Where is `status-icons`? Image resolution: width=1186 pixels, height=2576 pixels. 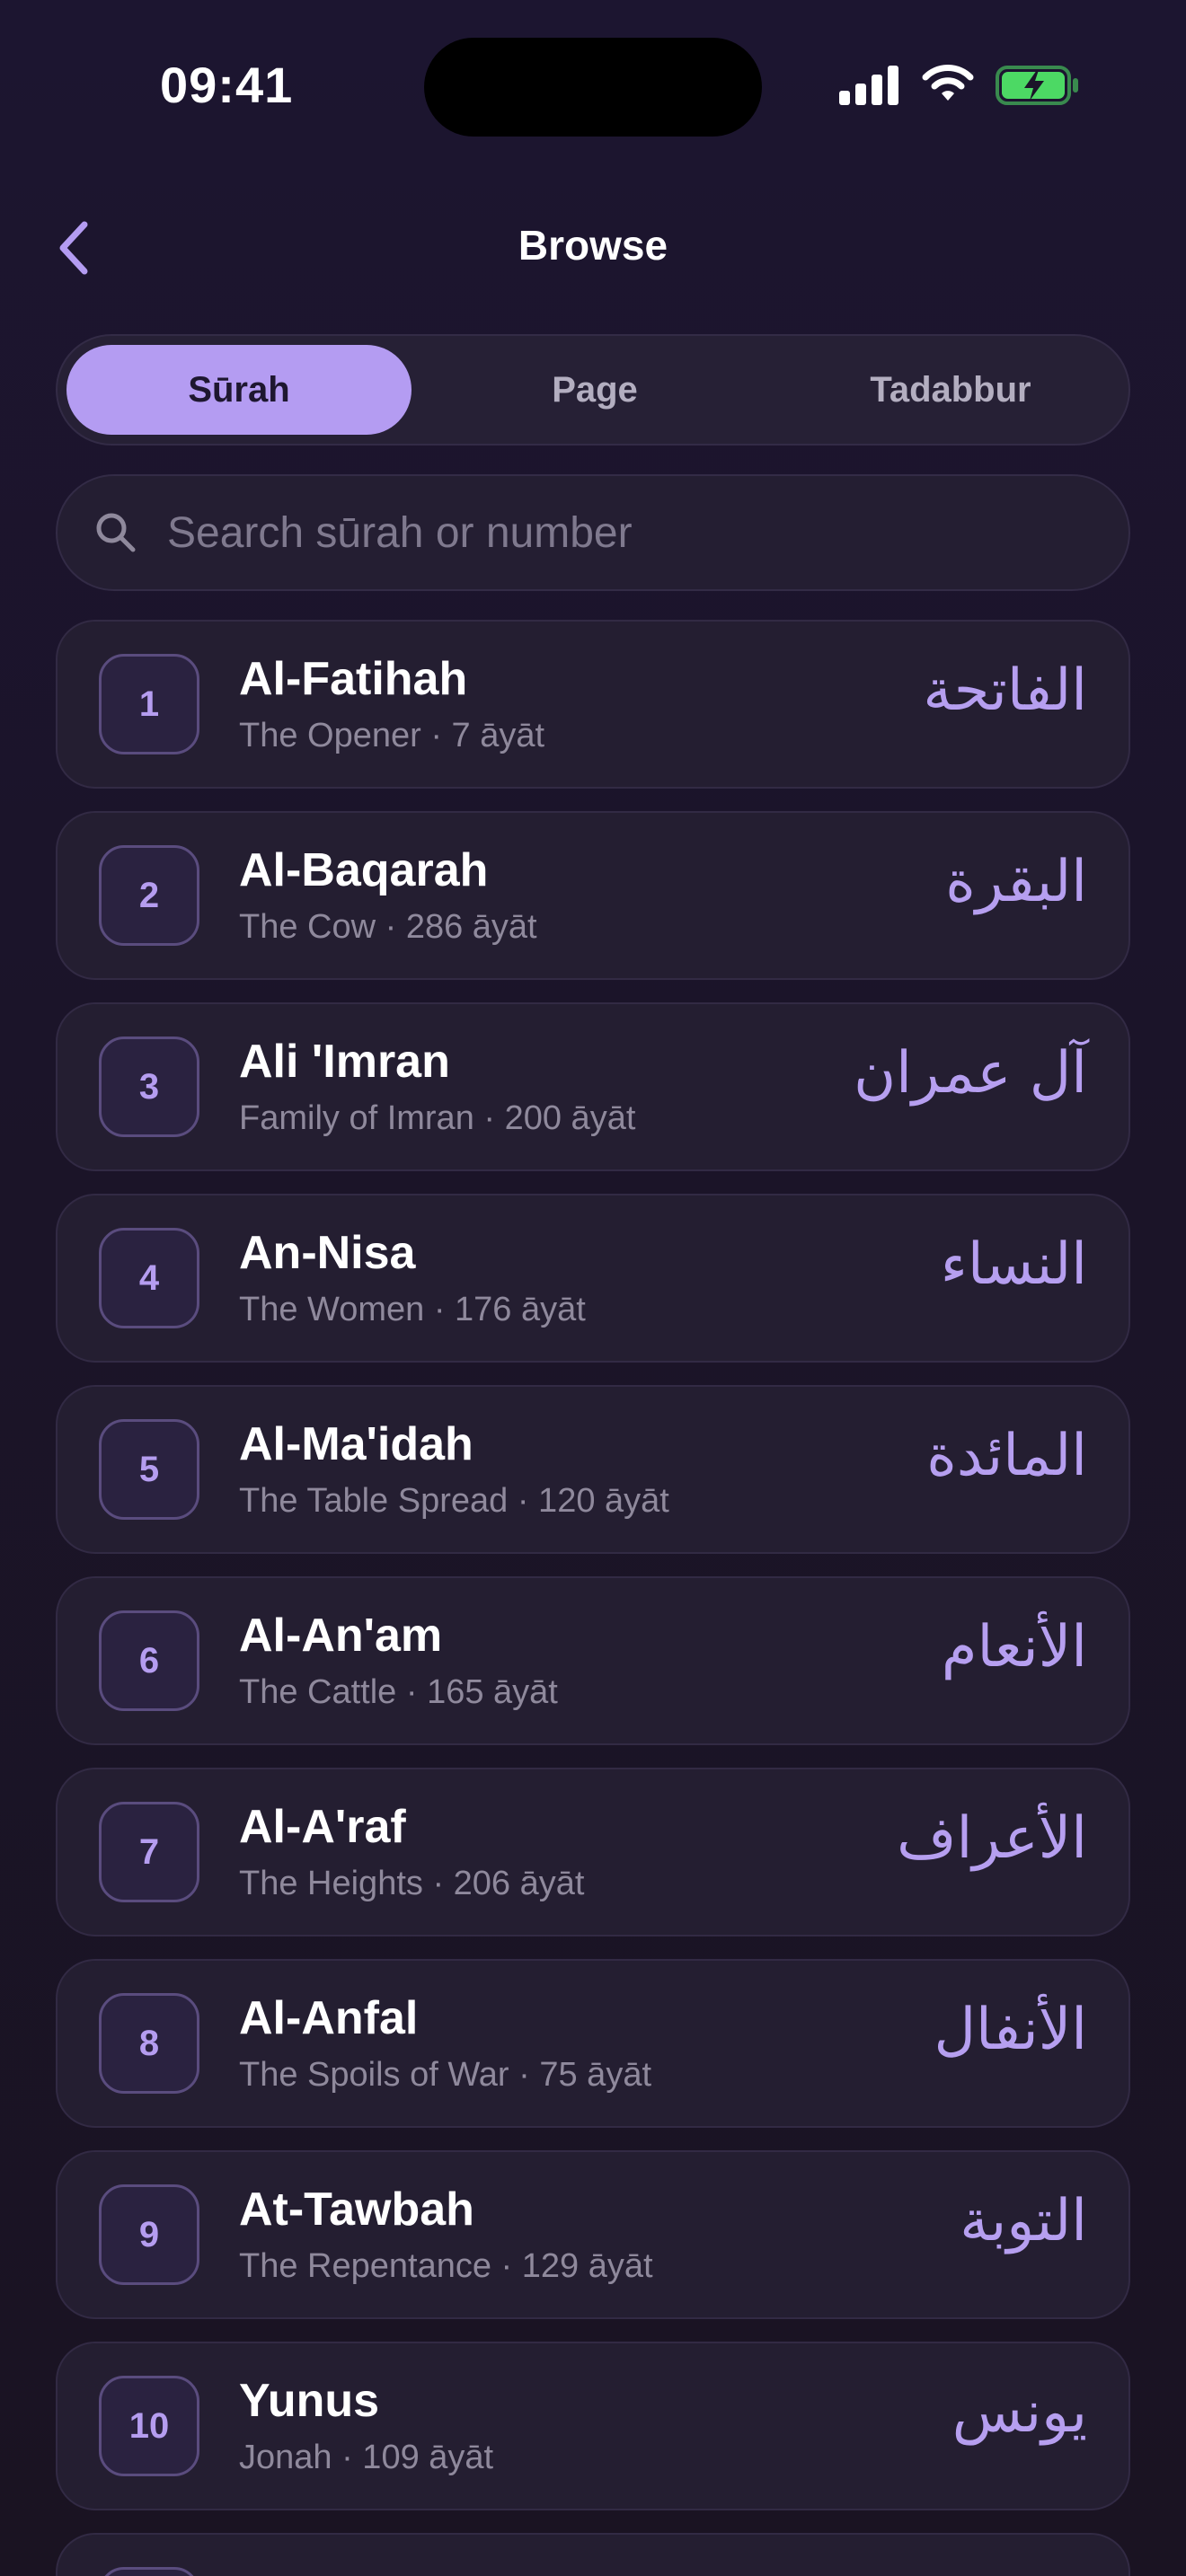
status-icons is located at coordinates (959, 85).